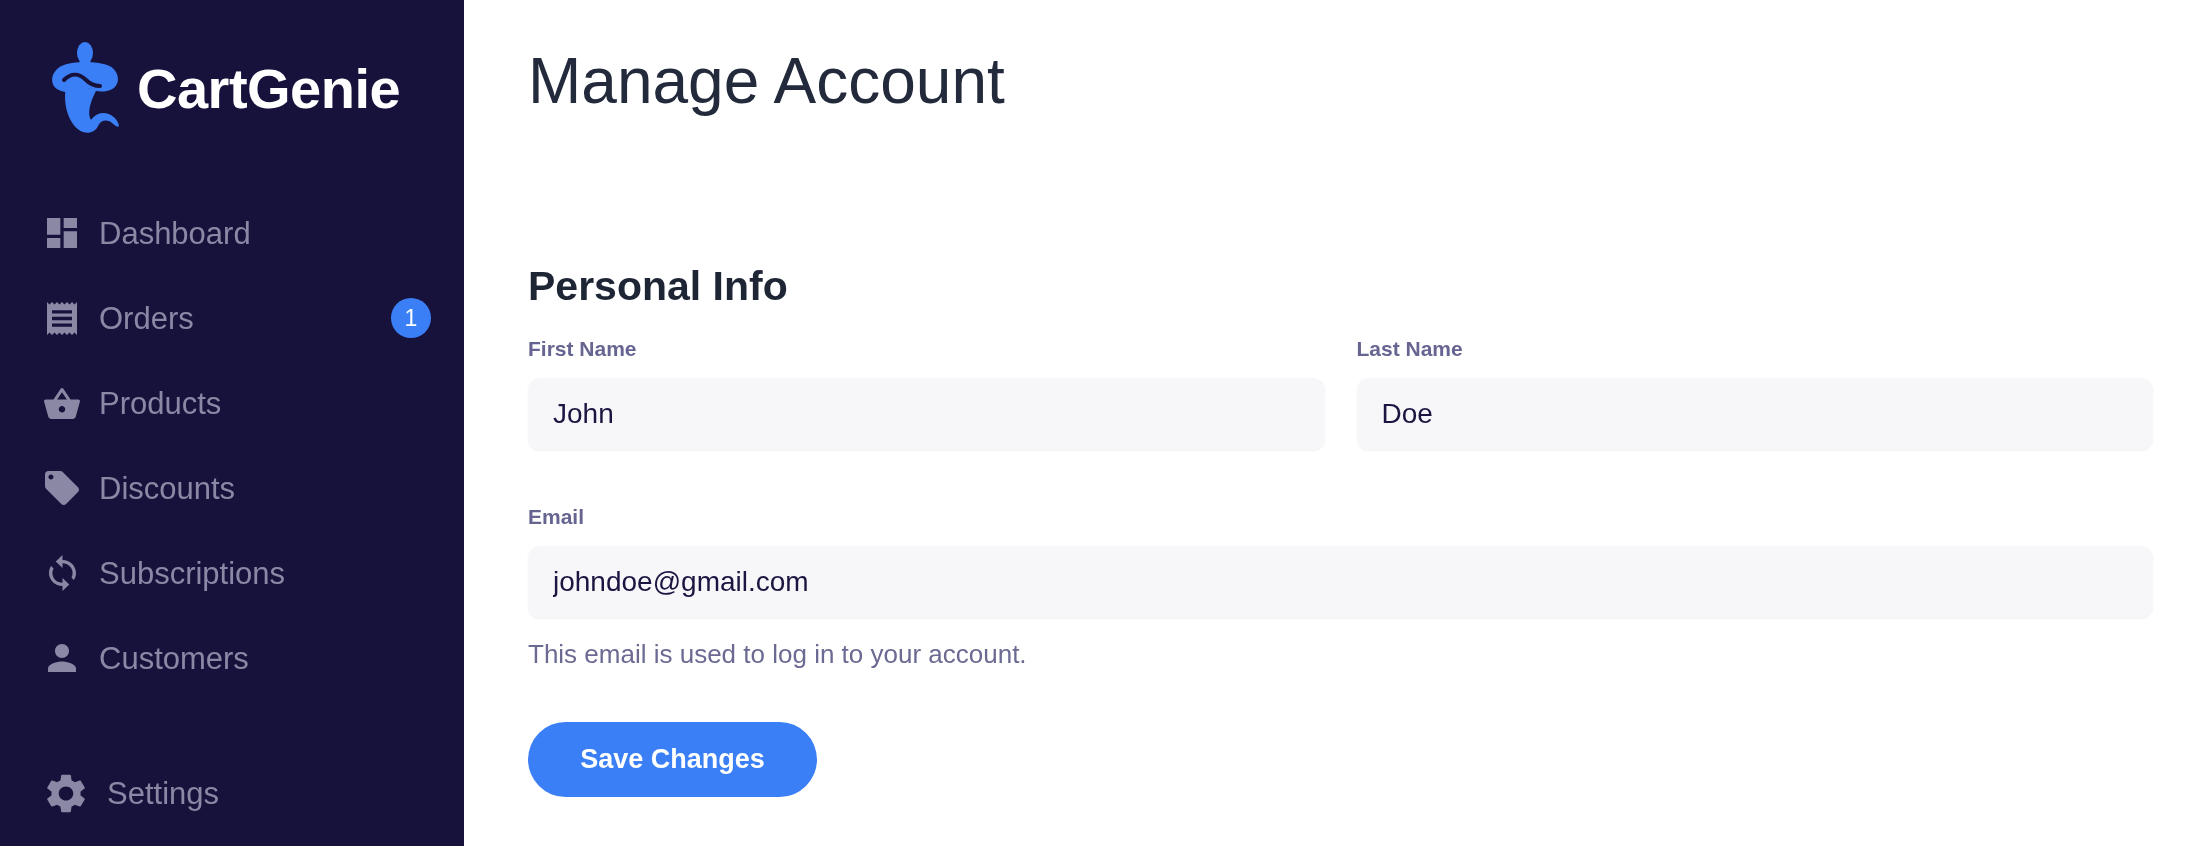 Image resolution: width=2196 pixels, height=846 pixels. What do you see at coordinates (62, 233) in the screenshot?
I see `dashboard-icon` at bounding box center [62, 233].